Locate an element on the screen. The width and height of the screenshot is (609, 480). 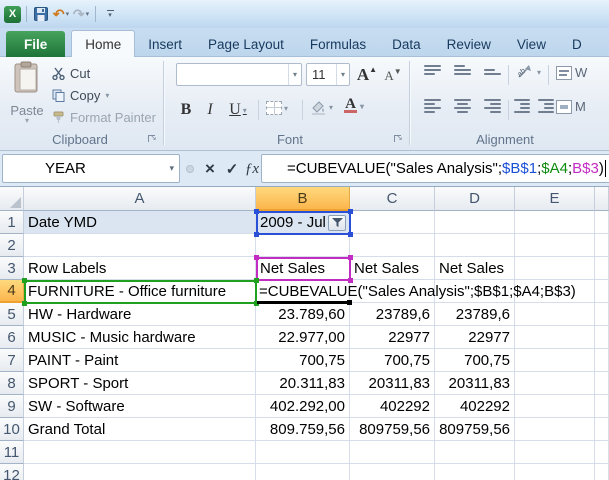
copy-button: Copy ▾ is located at coordinates (80, 95).